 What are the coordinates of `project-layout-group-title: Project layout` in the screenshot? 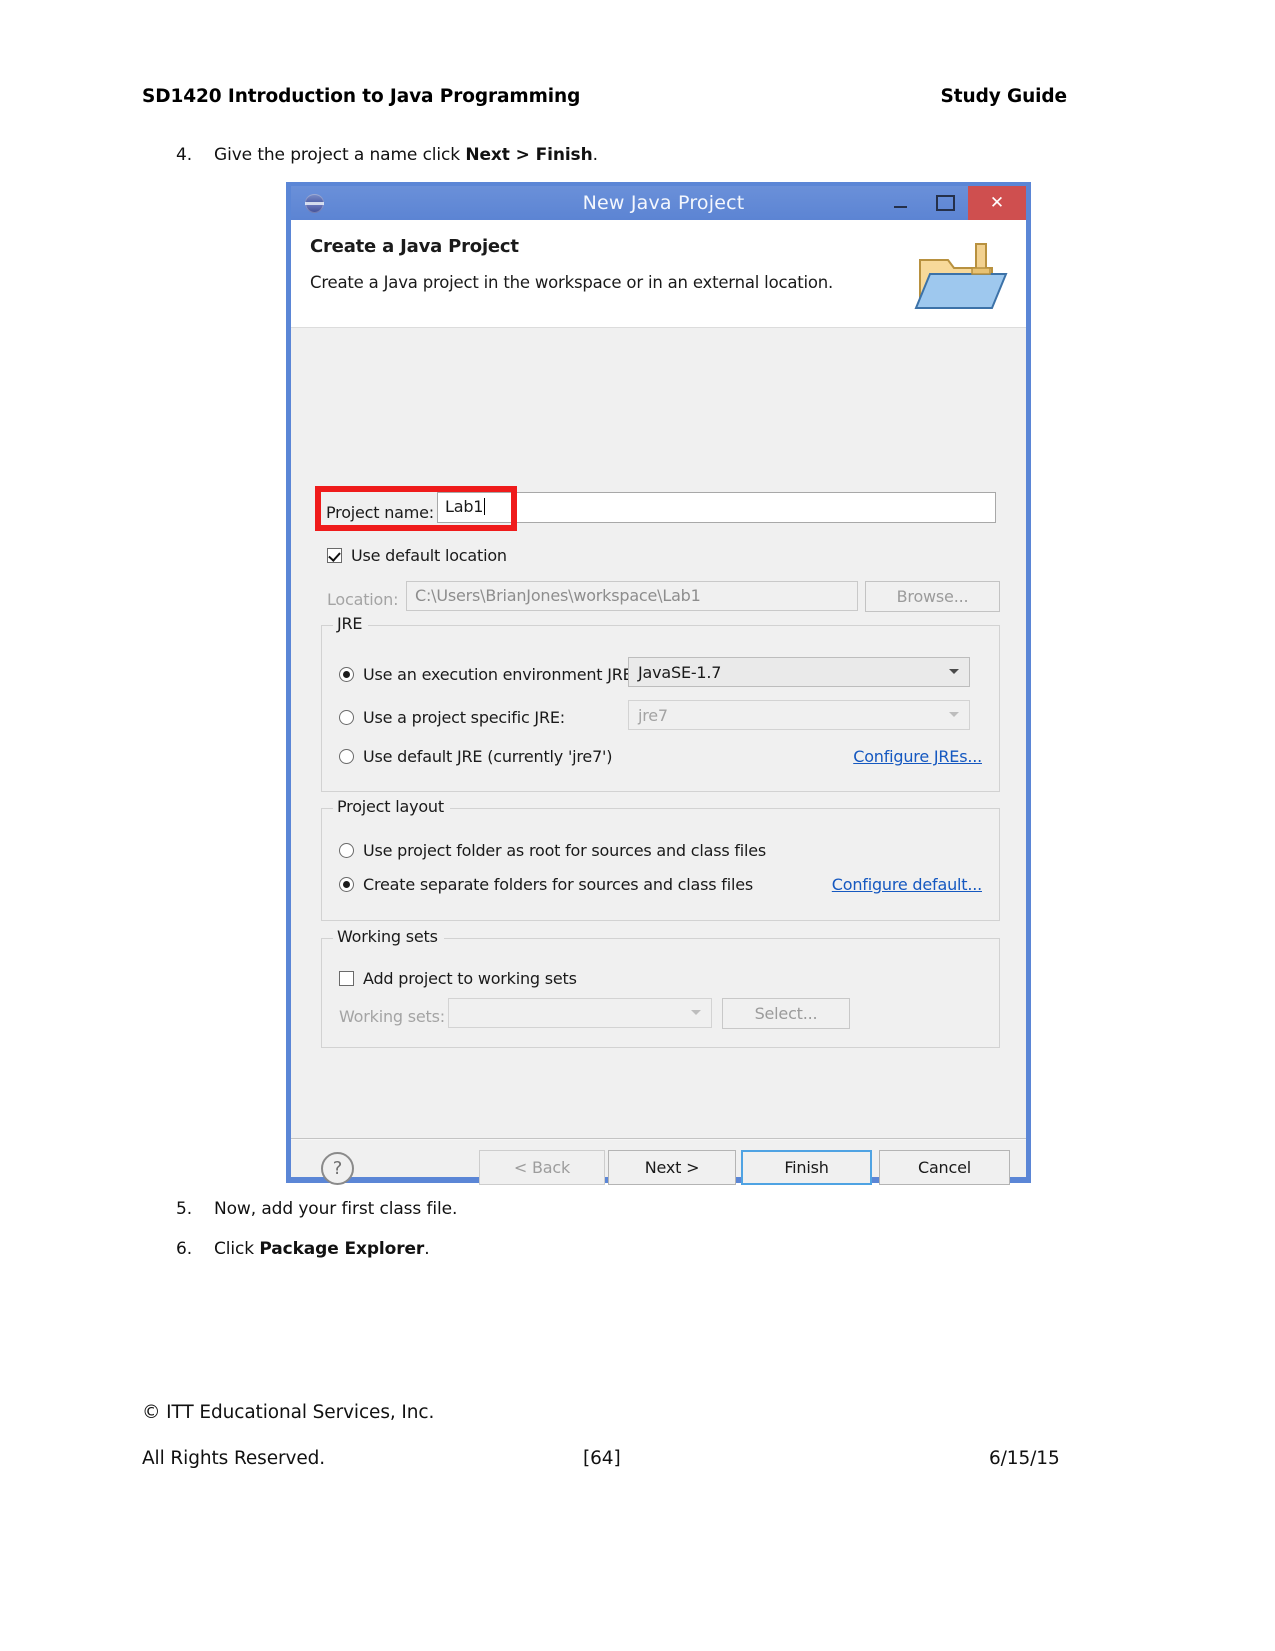 It's located at (391, 806).